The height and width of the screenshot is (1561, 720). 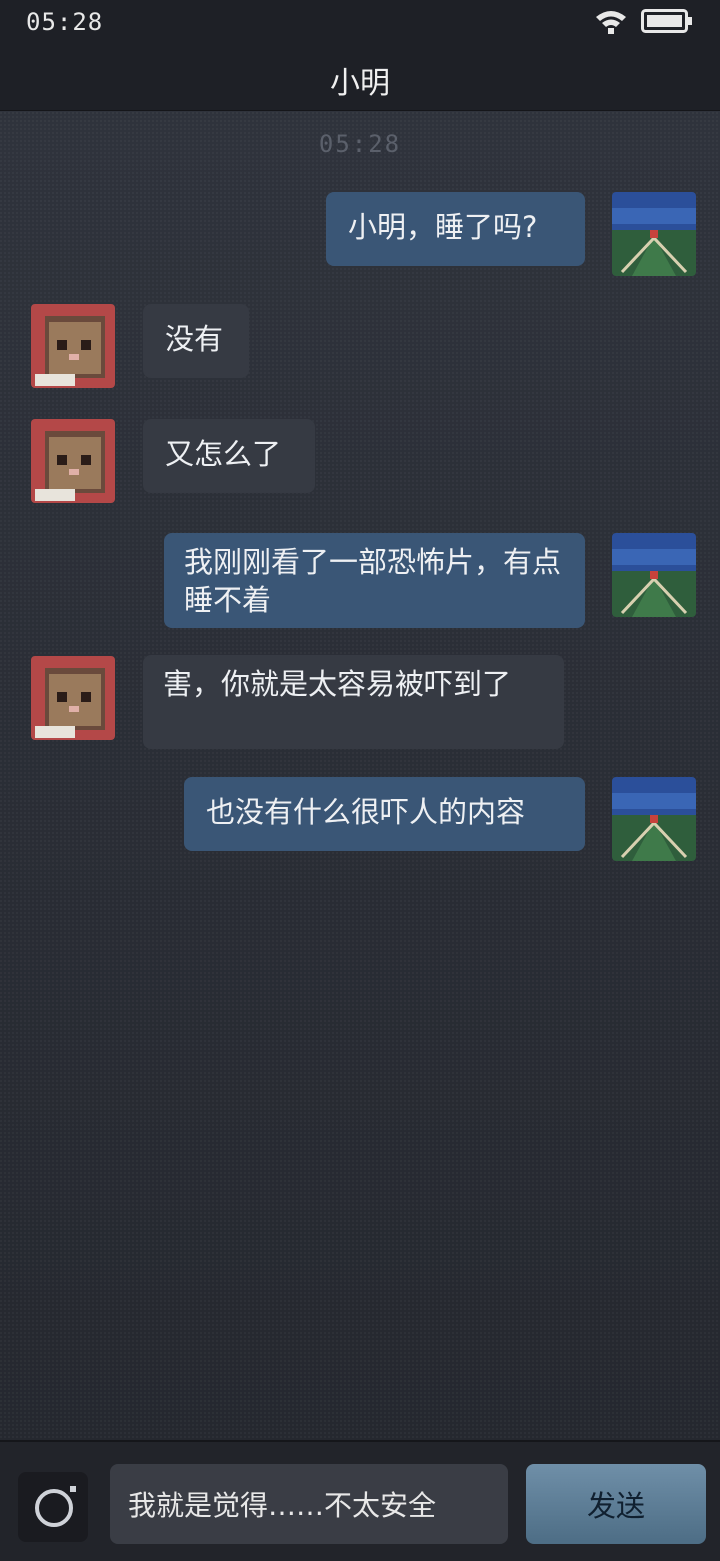 I want to click on message-input, so click(x=309, y=1504).